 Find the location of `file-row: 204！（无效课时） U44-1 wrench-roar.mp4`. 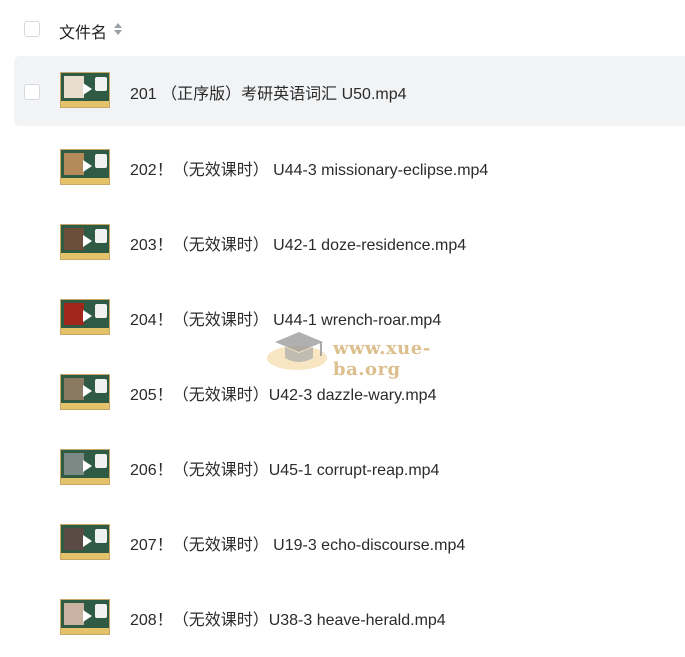

file-row: 204！（无效课时） U44-1 wrench-roar.mp4 is located at coordinates (342, 318).